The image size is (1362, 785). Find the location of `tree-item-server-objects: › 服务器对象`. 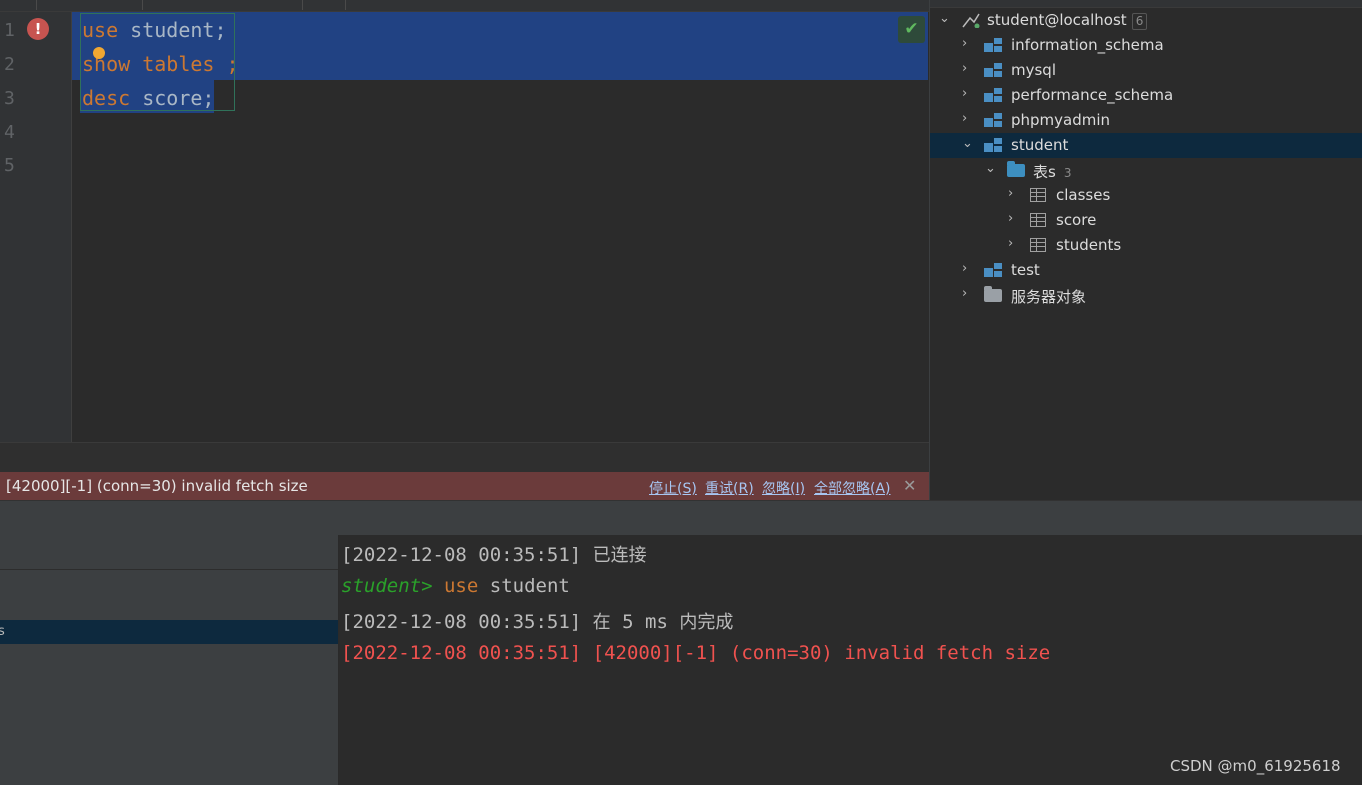

tree-item-server-objects: › 服务器对象 is located at coordinates (1146, 295).